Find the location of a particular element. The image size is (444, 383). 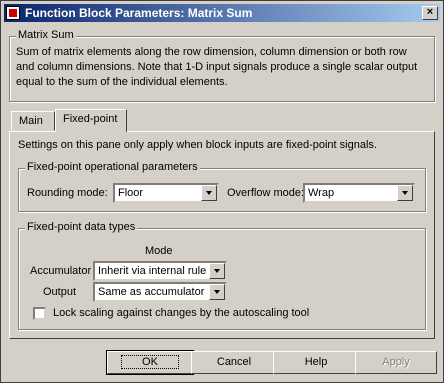

close-button: × is located at coordinates (430, 13).